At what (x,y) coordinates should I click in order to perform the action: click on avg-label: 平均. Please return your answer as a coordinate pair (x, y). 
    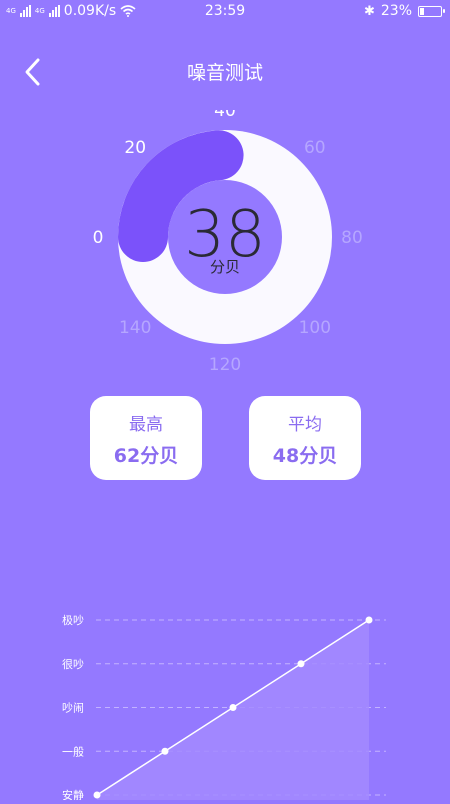
    Looking at the image, I should click on (305, 425).